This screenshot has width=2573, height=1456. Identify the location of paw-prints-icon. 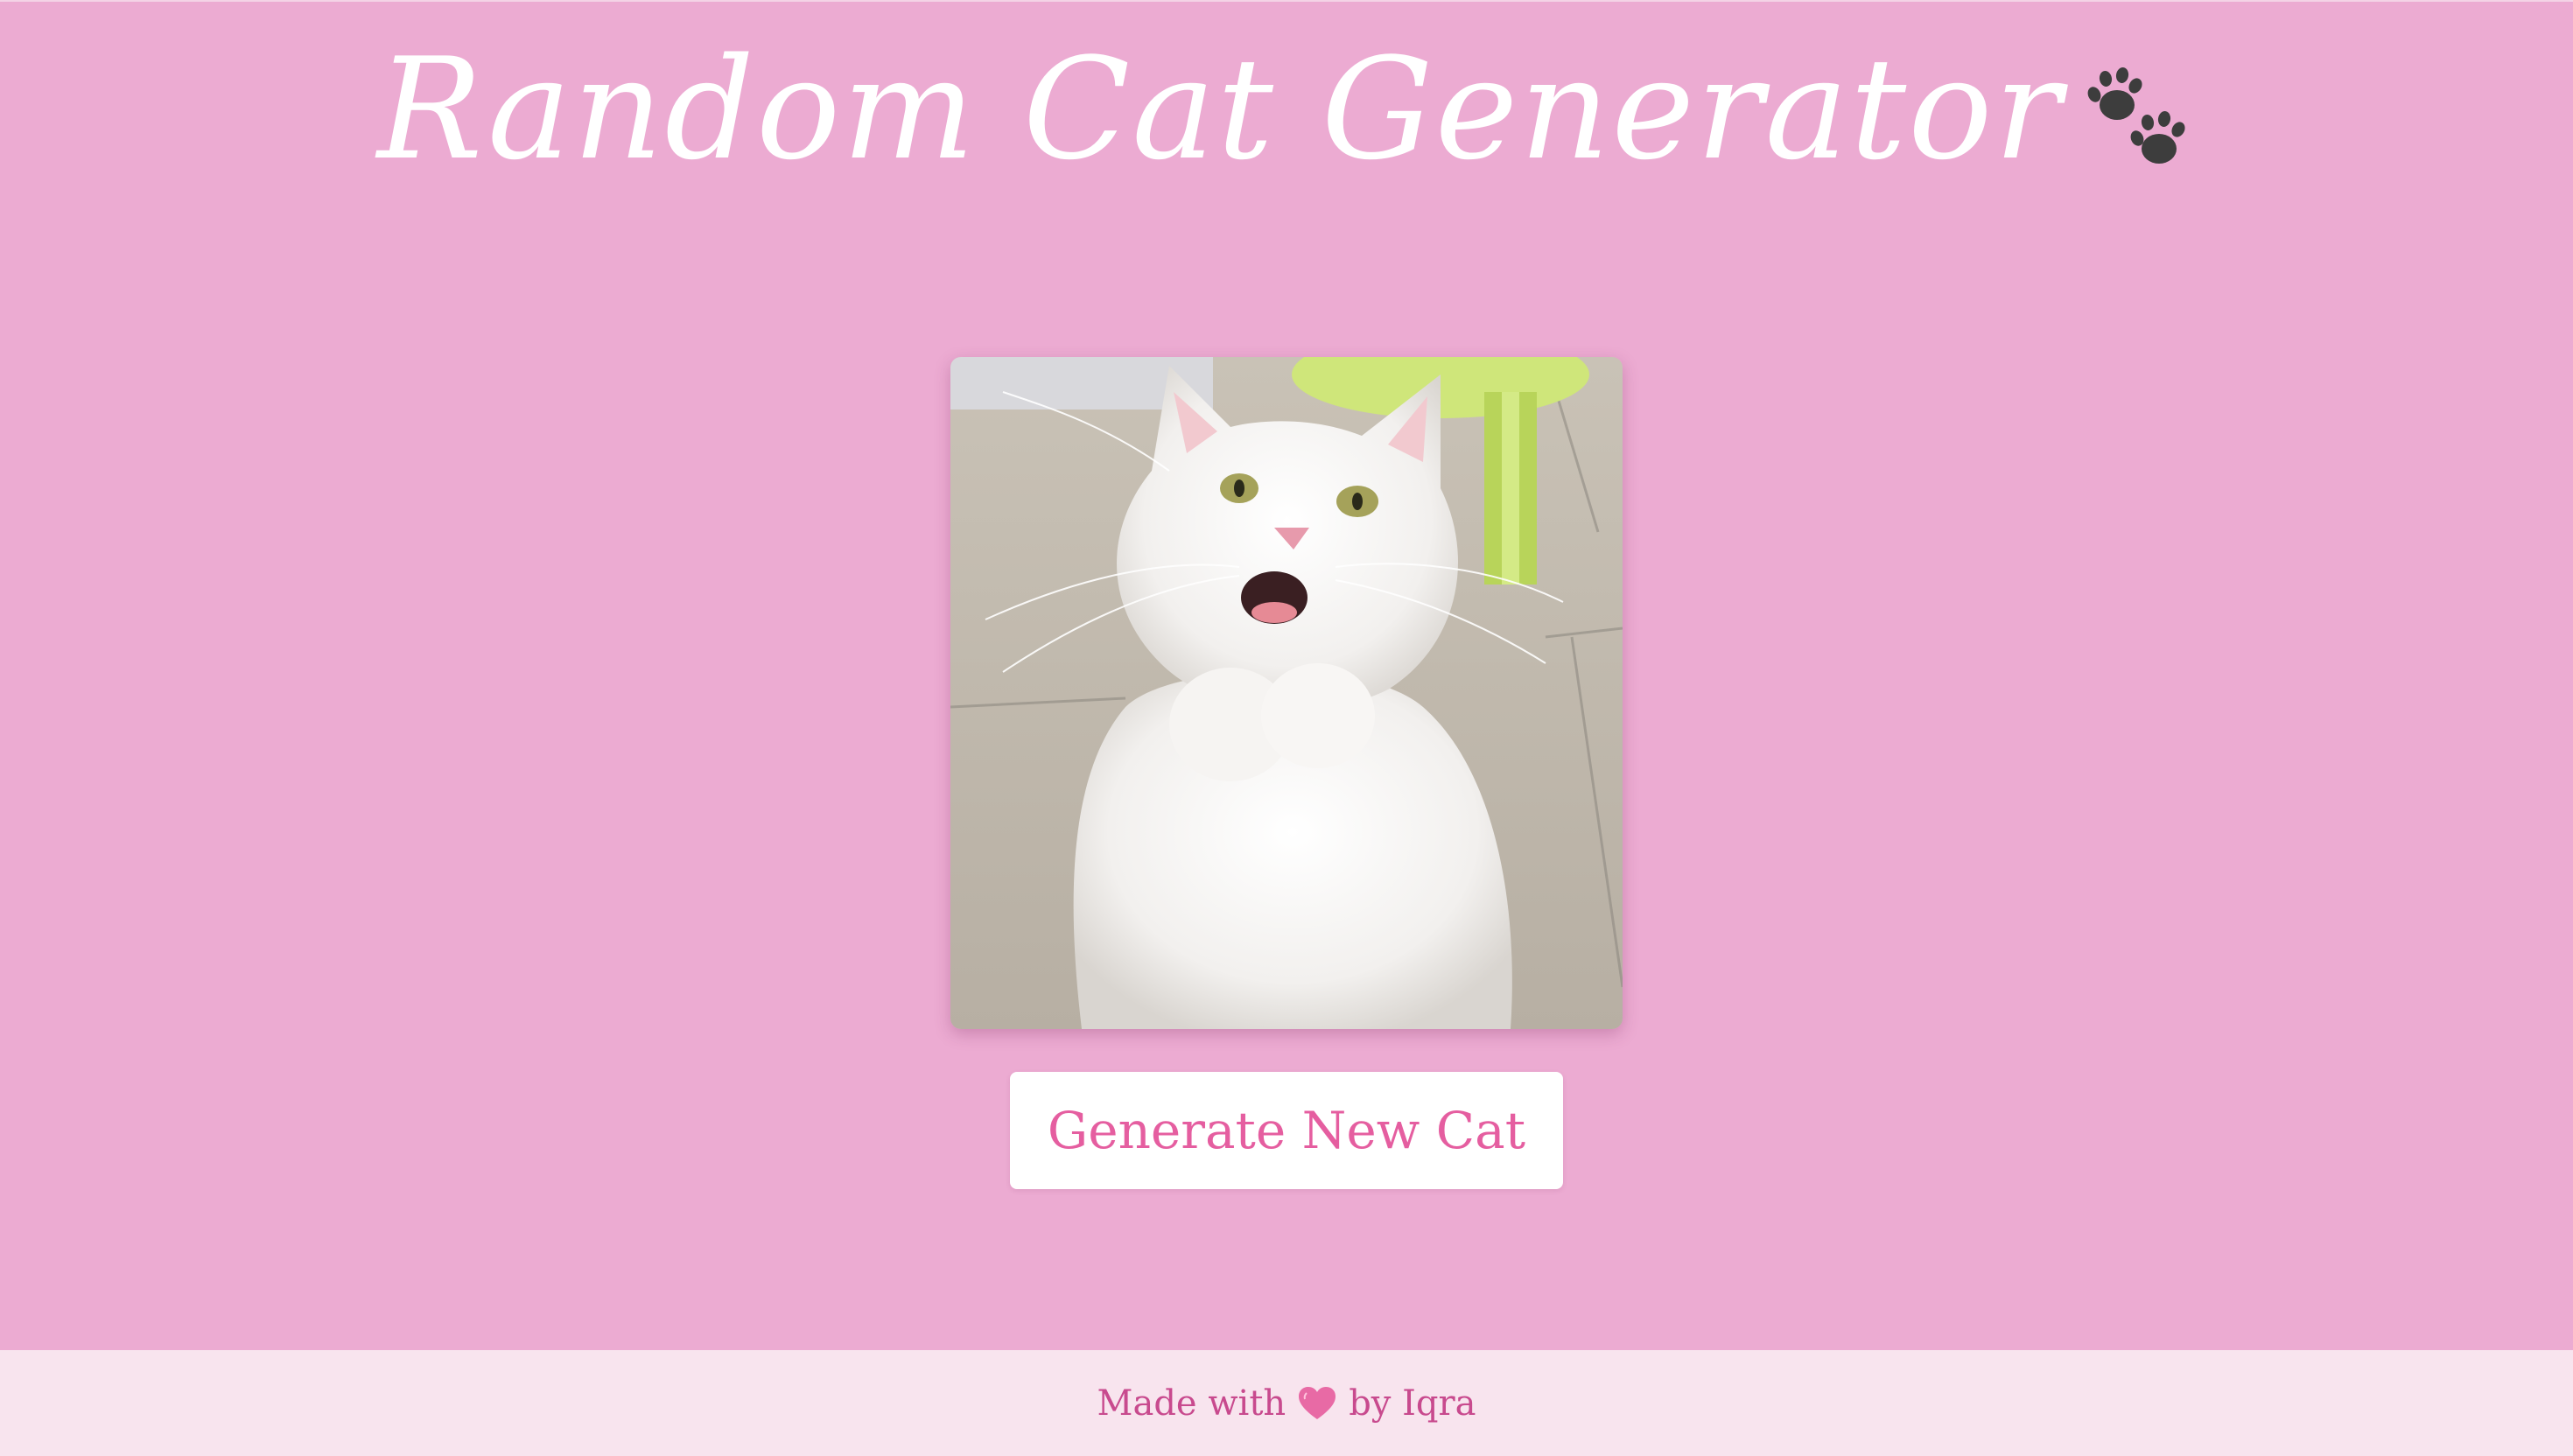
(2136, 115).